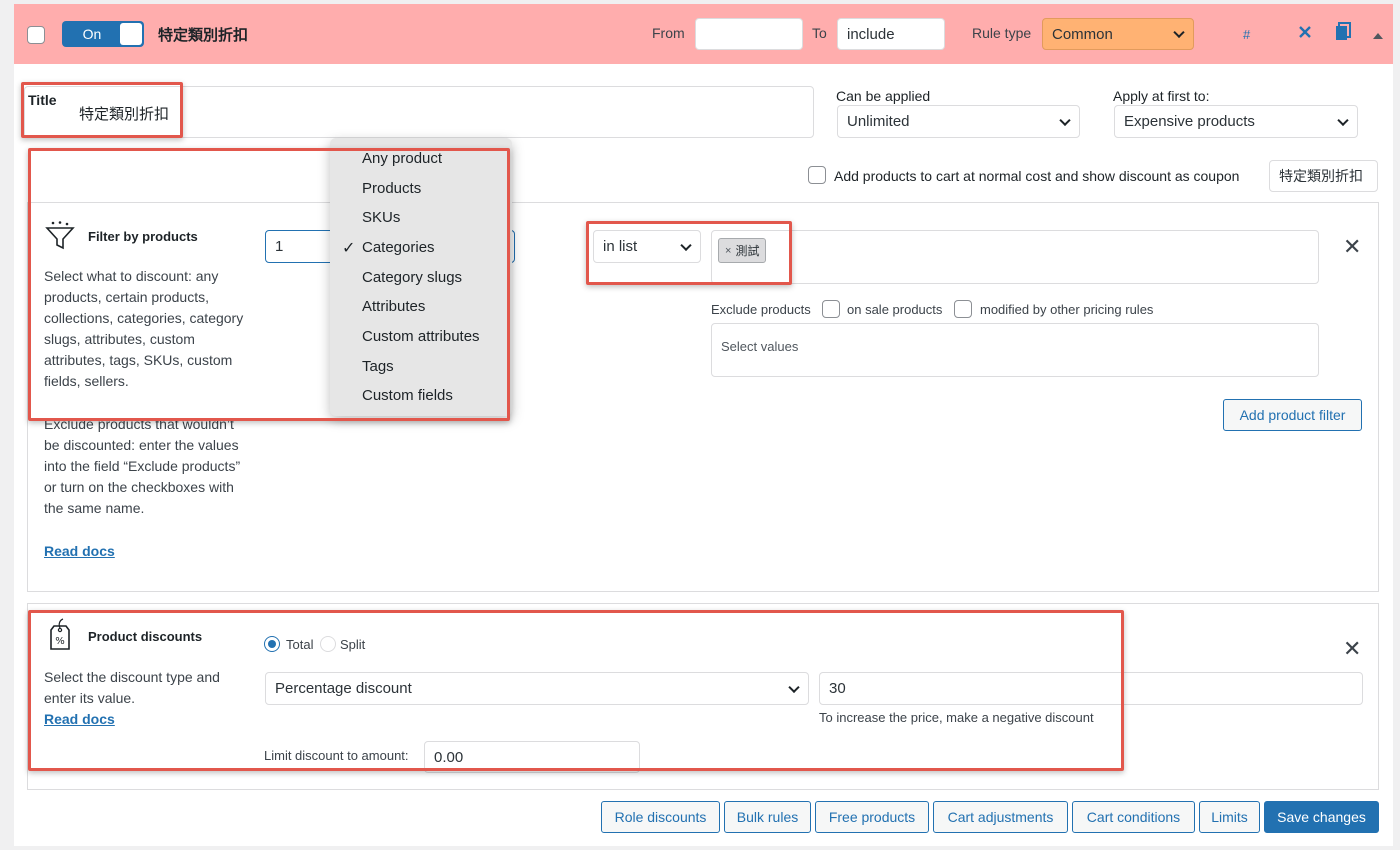 The image size is (1400, 850). Describe the element at coordinates (831, 309) in the screenshot. I see `on-sale-checkbox` at that location.